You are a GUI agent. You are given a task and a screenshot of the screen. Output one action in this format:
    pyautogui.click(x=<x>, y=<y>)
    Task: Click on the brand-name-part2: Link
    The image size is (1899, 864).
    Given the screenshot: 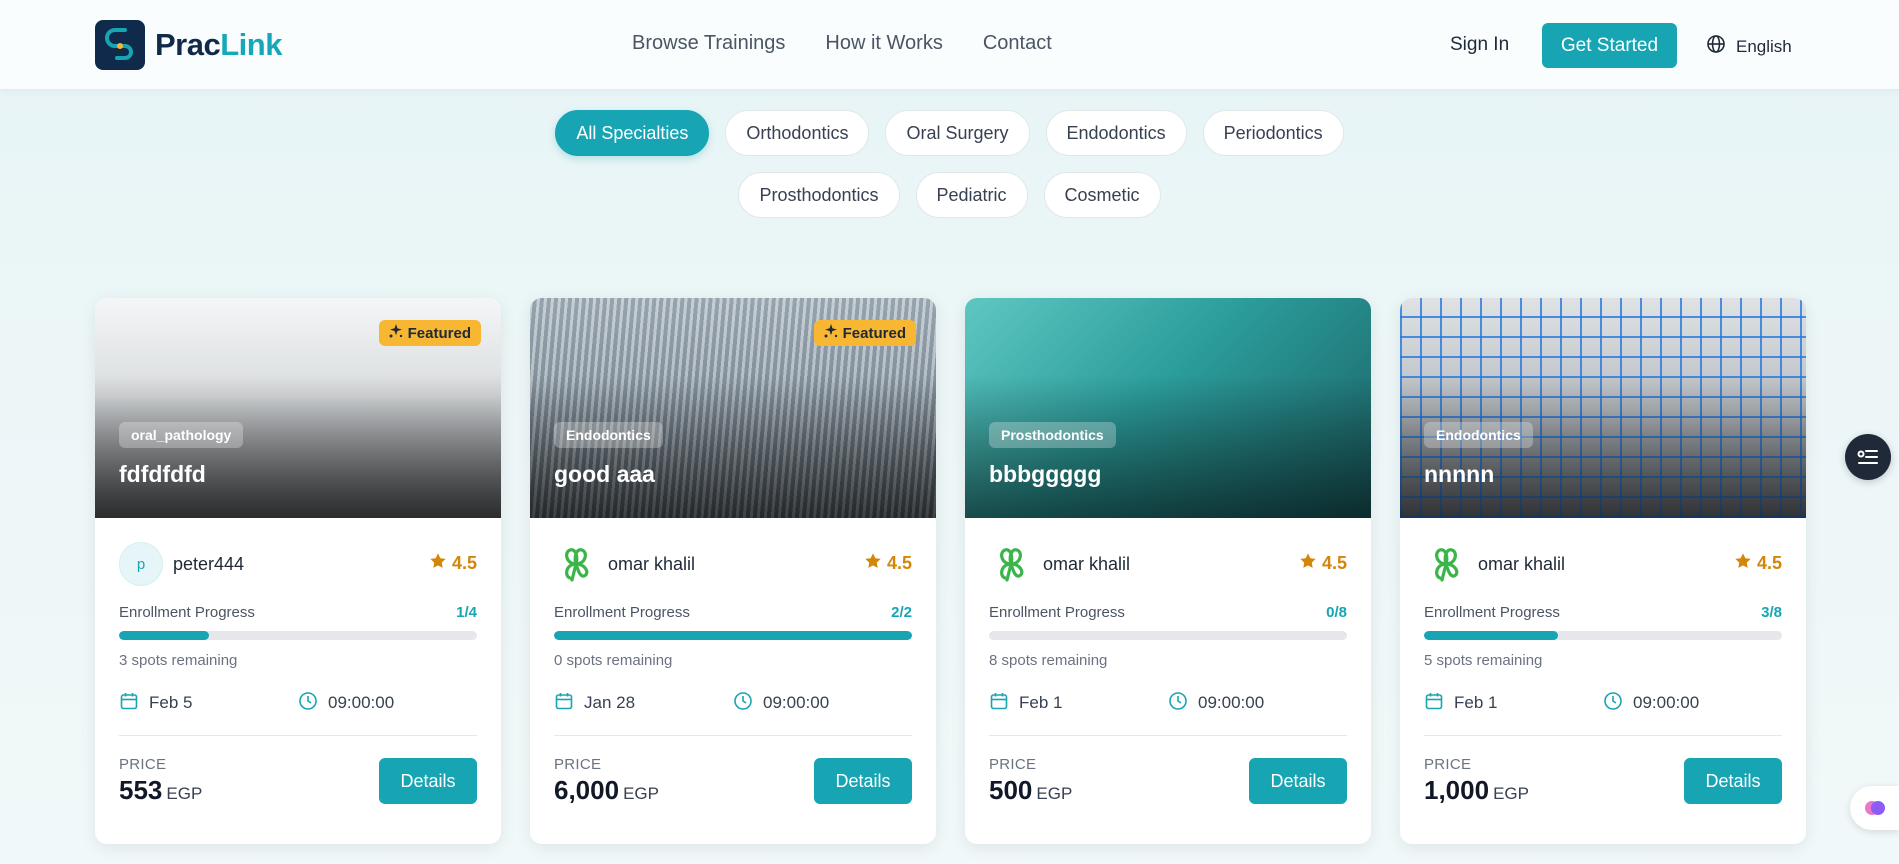 What is the action you would take?
    pyautogui.click(x=251, y=44)
    